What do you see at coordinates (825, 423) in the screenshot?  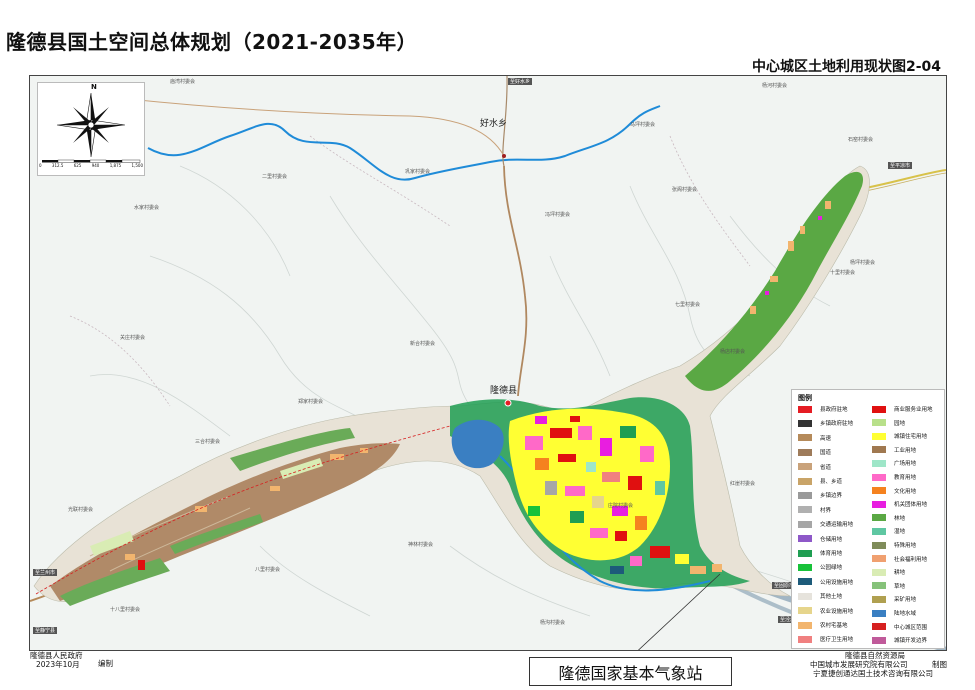 I see `legend-item: 乡镇政府驻地` at bounding box center [825, 423].